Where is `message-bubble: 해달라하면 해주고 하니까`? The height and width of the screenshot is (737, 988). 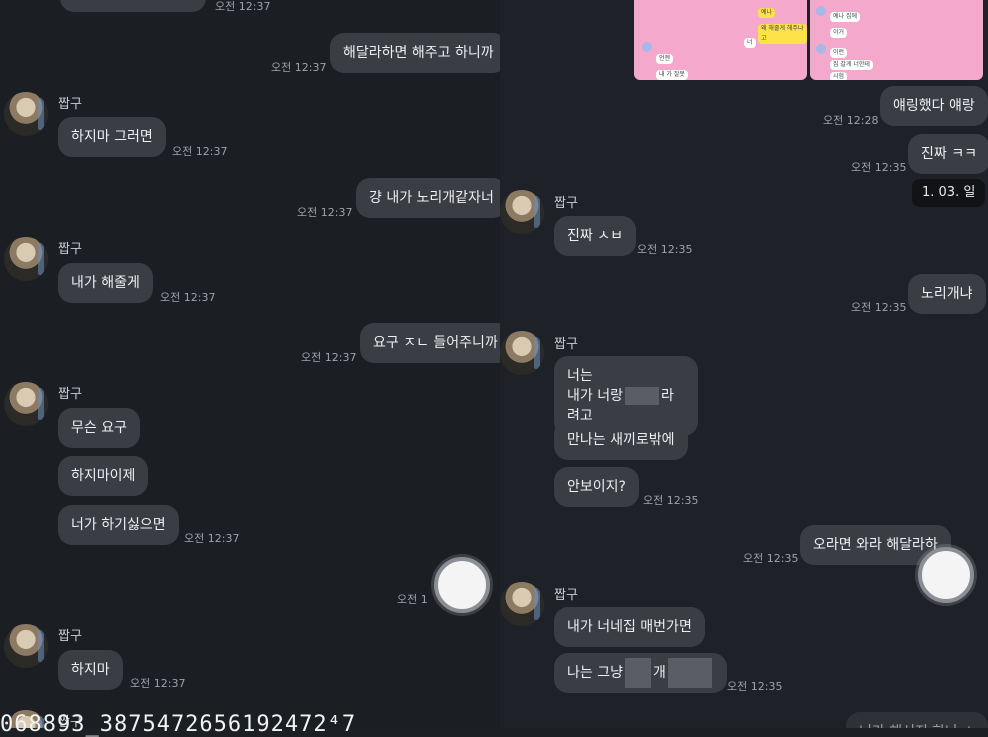 message-bubble: 해달라하면 해주고 하니까 is located at coordinates (415, 53).